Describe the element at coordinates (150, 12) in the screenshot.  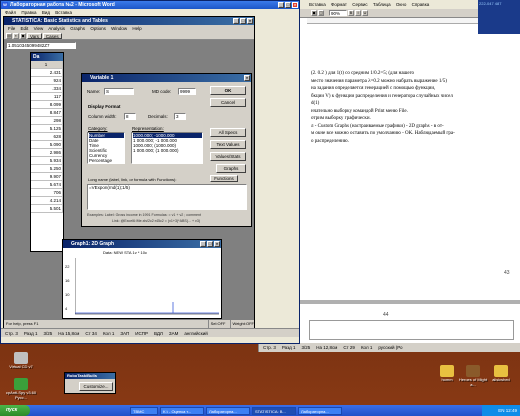
I see `word-left-menubar: Файл Правка Вид Вставка` at that location.